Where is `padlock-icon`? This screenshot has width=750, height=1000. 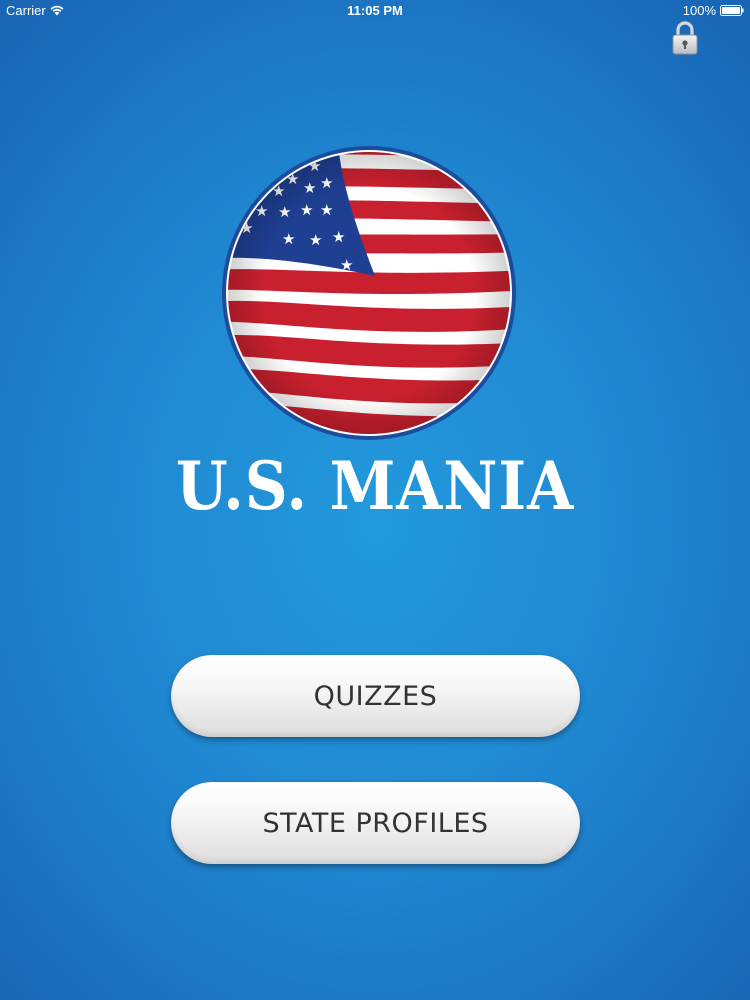 padlock-icon is located at coordinates (685, 38).